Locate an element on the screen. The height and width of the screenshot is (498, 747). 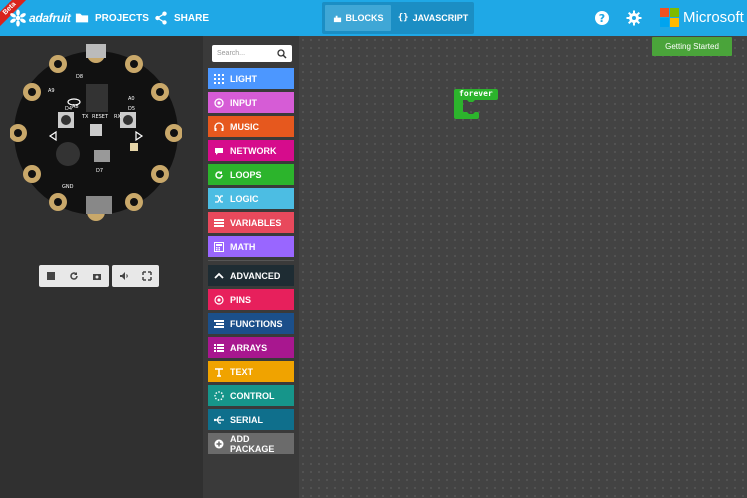
chevron-up-icon is located at coordinates (219, 275).